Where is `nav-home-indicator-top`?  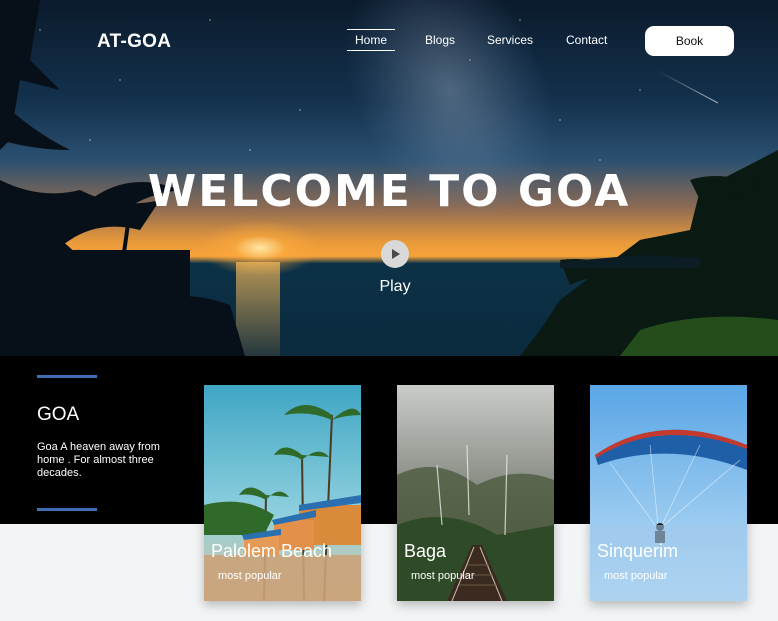 nav-home-indicator-top is located at coordinates (371, 29).